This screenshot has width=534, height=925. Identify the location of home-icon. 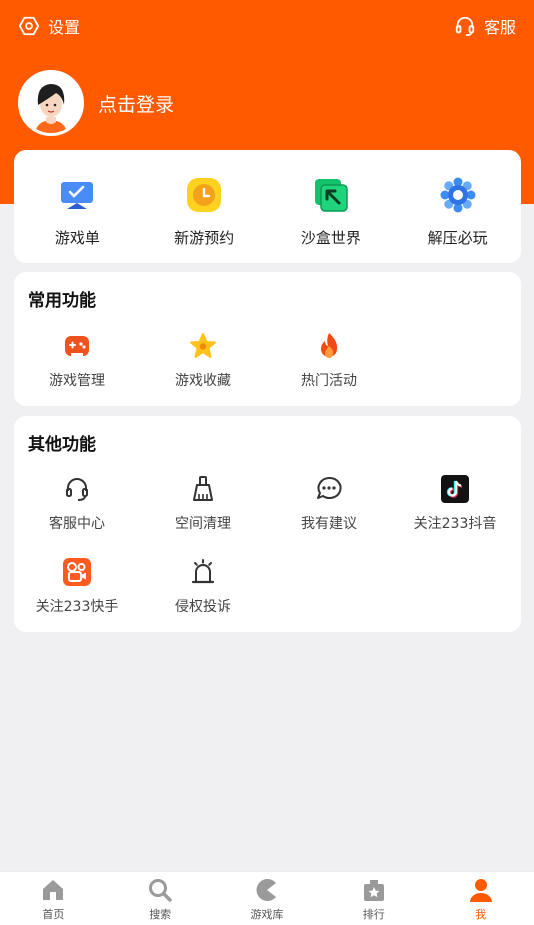
(53, 890).